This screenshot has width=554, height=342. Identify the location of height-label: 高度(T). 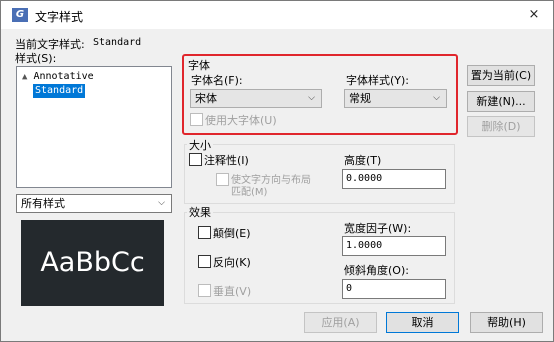
(363, 160).